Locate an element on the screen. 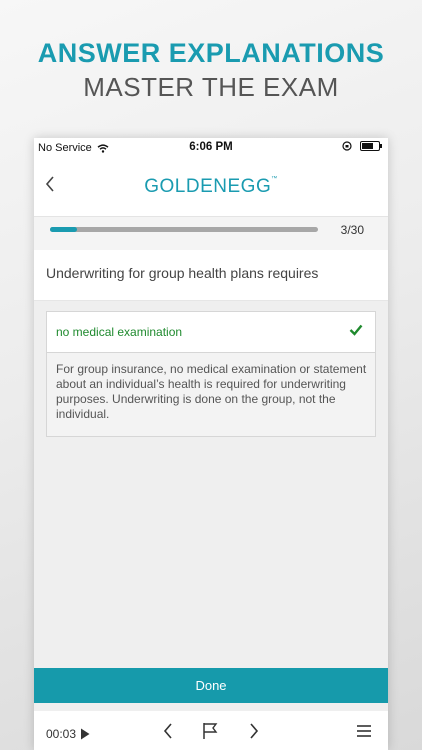  menu-icon is located at coordinates (364, 731).